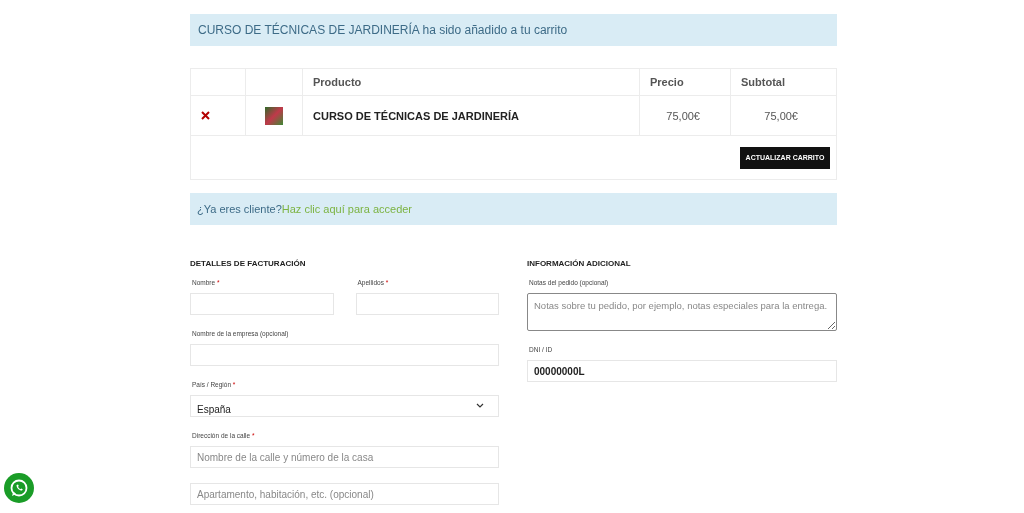 The image size is (1024, 513). Describe the element at coordinates (471, 82) in the screenshot. I see `column-header: Producto` at that location.